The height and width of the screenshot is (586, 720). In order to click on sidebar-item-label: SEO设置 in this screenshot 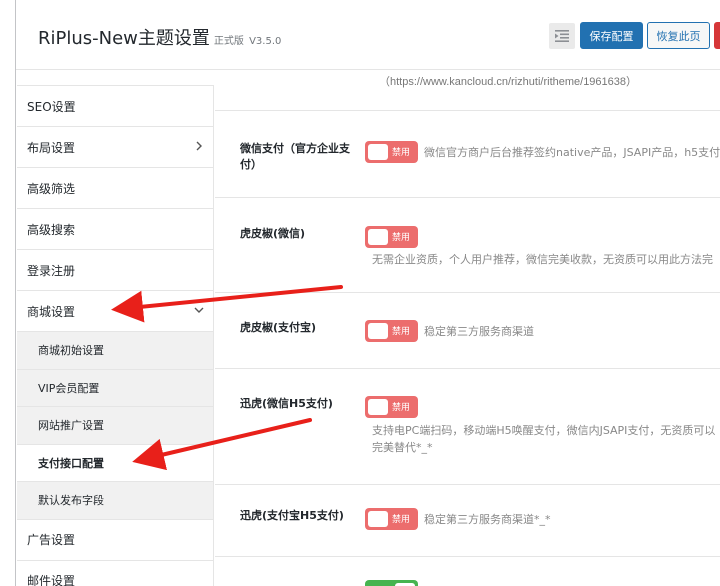, I will do `click(51, 106)`.